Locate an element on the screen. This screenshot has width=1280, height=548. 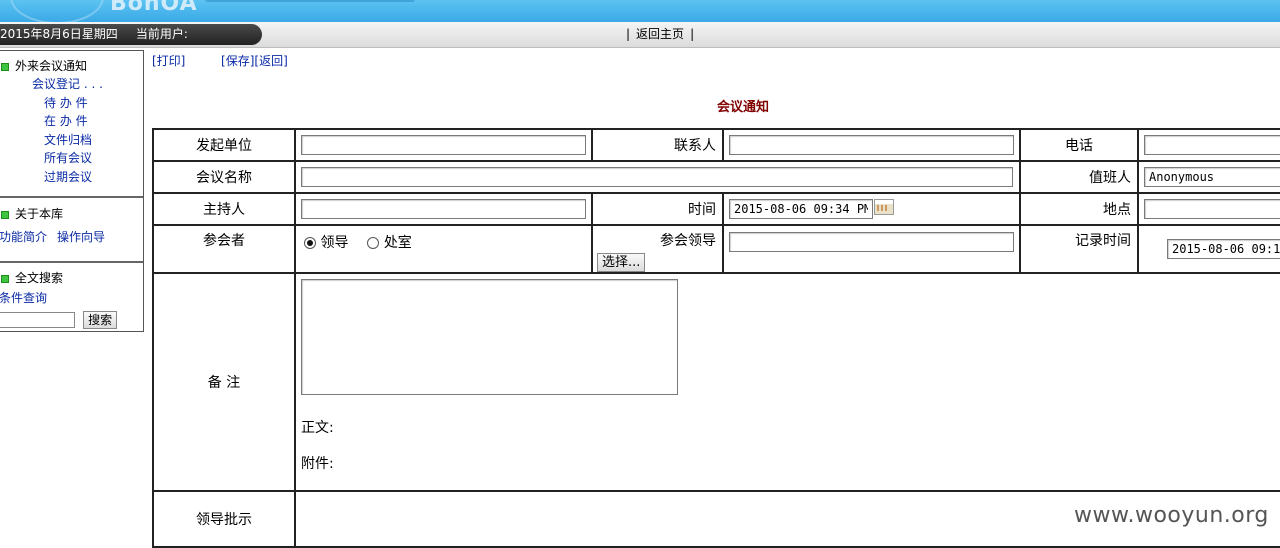
app-logo: BohOA is located at coordinates (154, 8).